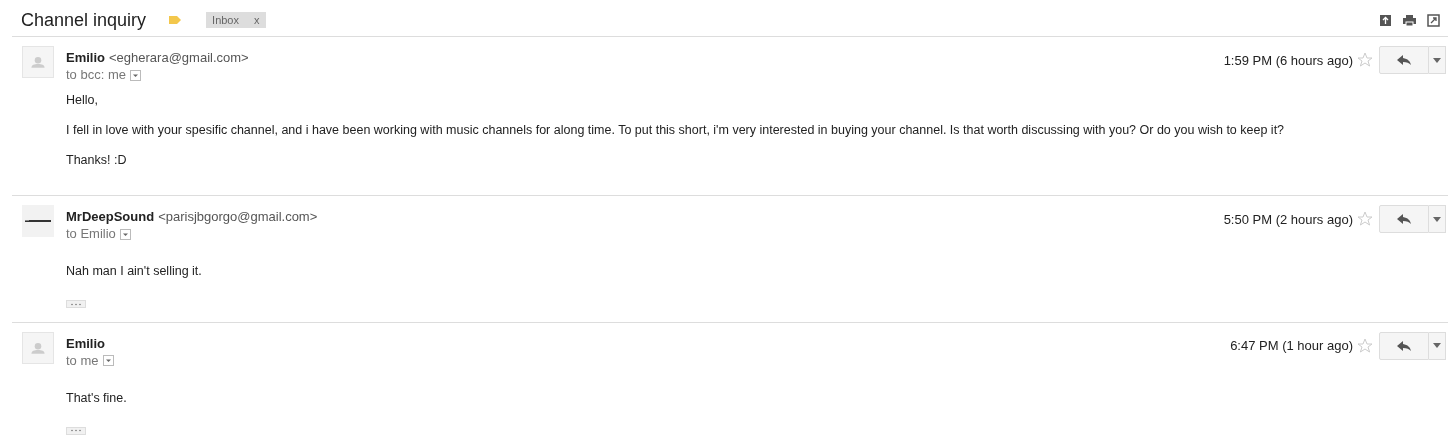 The width and height of the screenshot is (1448, 442). Describe the element at coordinates (110, 216) in the screenshot. I see `sender-name: MrDeepSound` at that location.